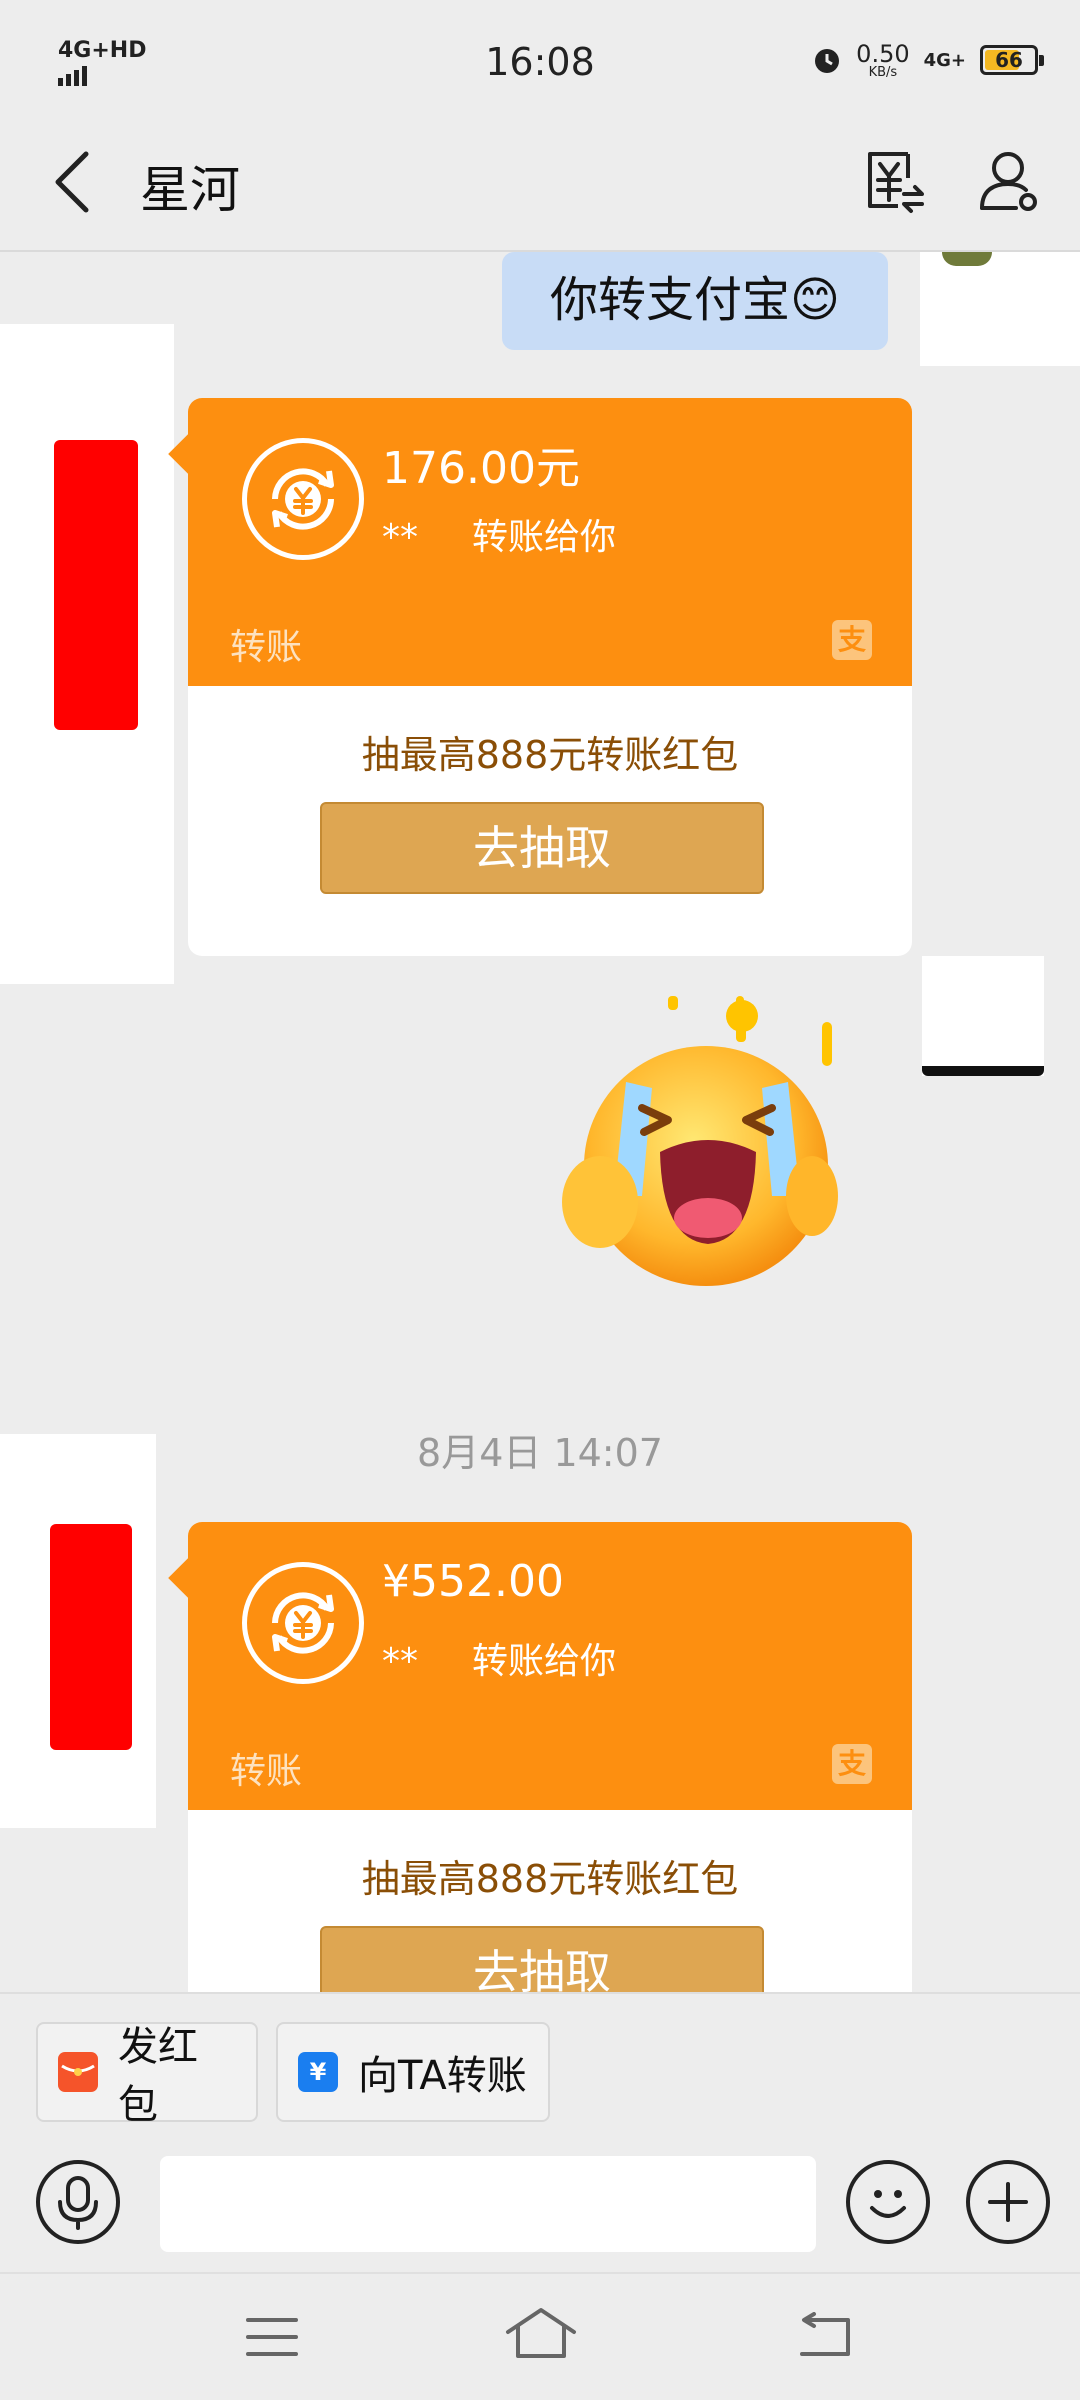 The height and width of the screenshot is (2400, 1080). What do you see at coordinates (827, 61) in the screenshot?
I see `alarm-icon` at bounding box center [827, 61].